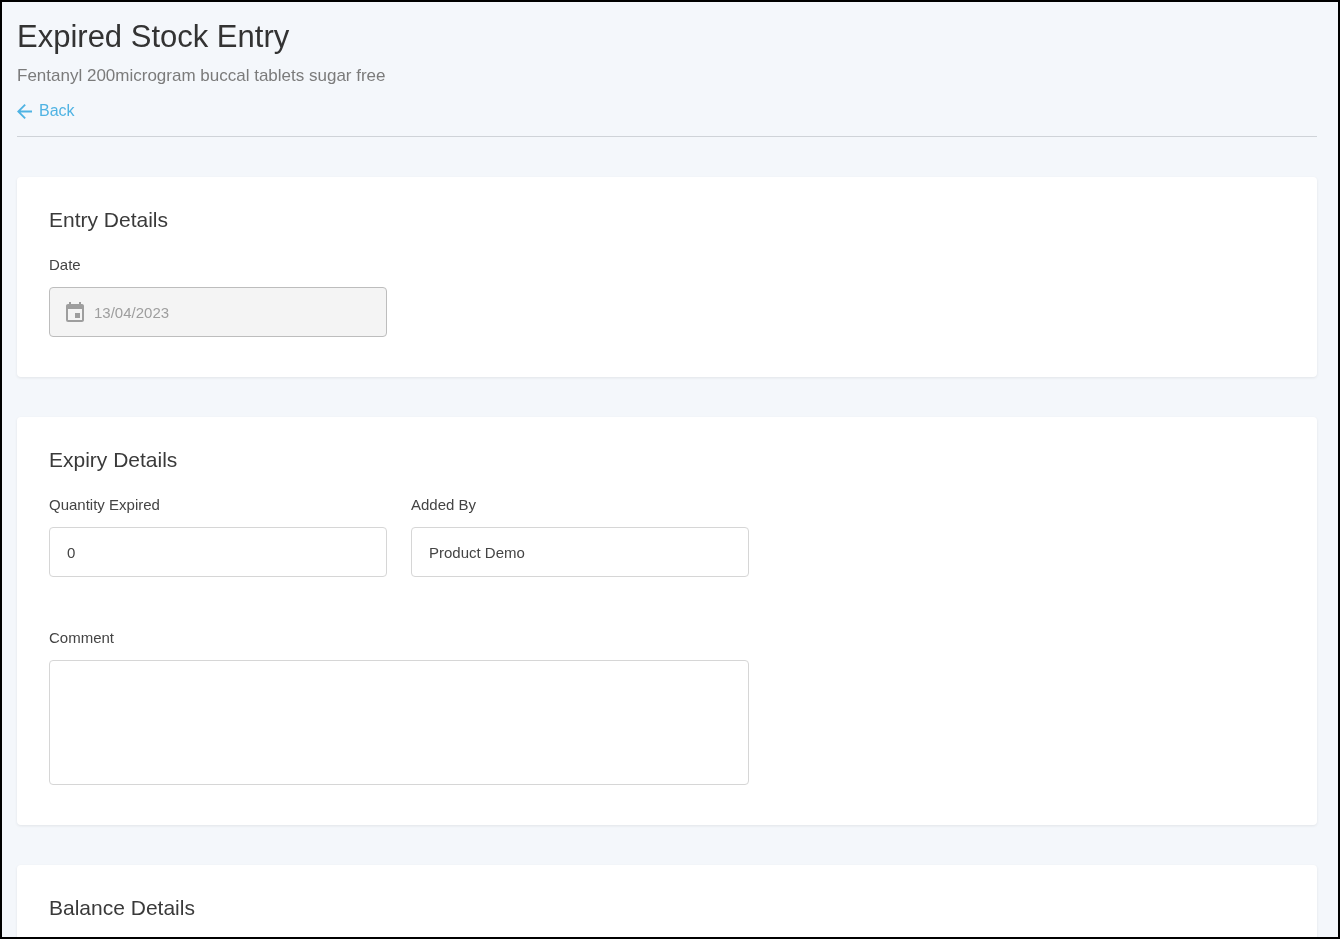 This screenshot has height=939, width=1340. Describe the element at coordinates (444, 505) in the screenshot. I see `field-label: Added By` at that location.